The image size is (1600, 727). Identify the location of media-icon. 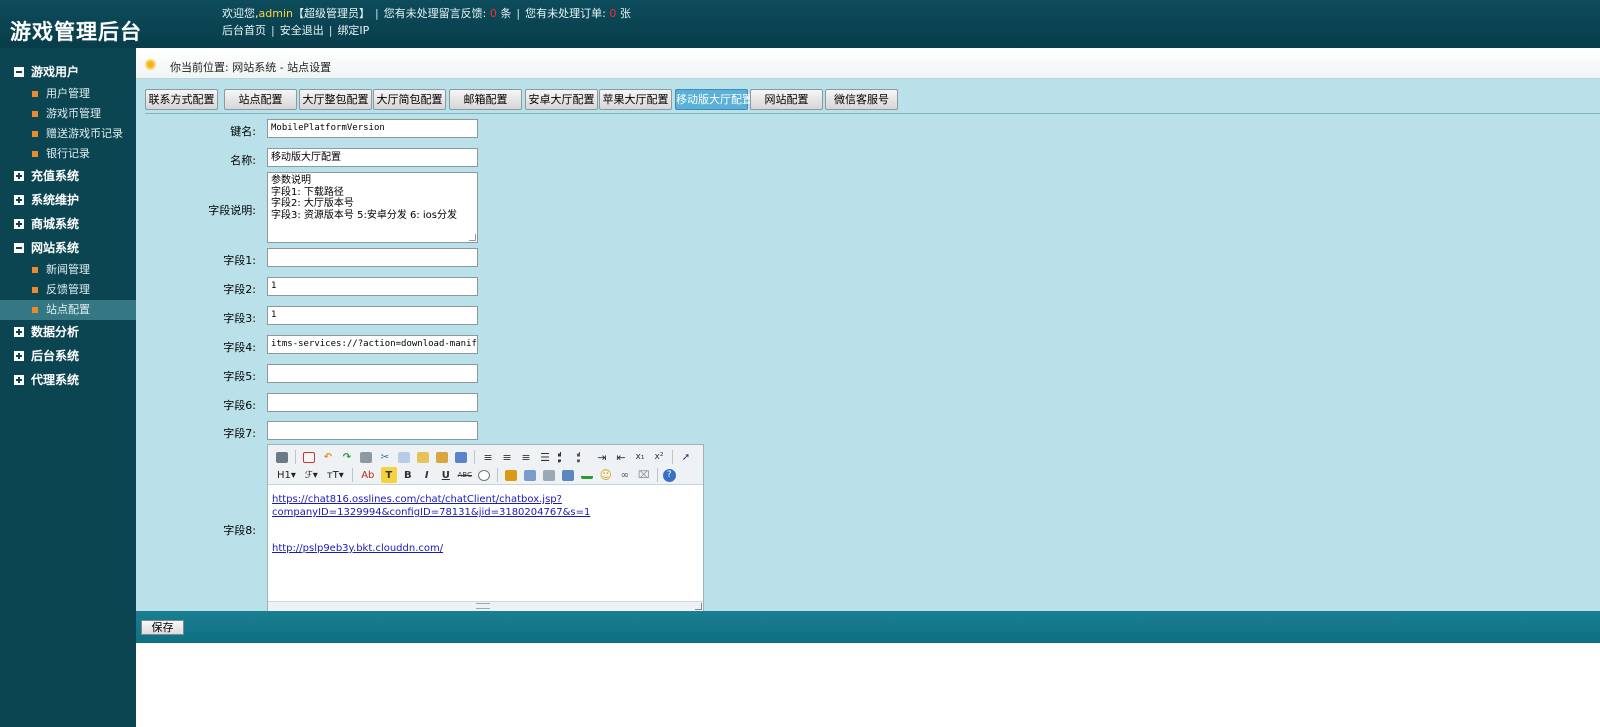
(549, 475).